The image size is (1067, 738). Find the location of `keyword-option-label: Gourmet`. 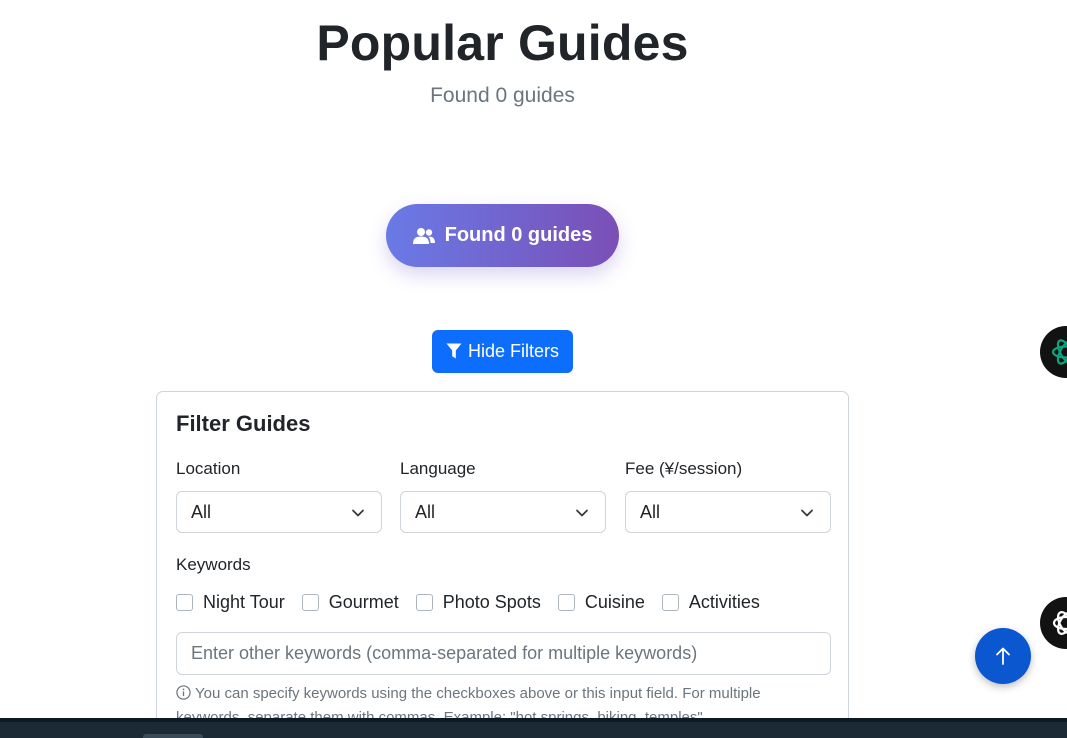

keyword-option-label: Gourmet is located at coordinates (363, 601).